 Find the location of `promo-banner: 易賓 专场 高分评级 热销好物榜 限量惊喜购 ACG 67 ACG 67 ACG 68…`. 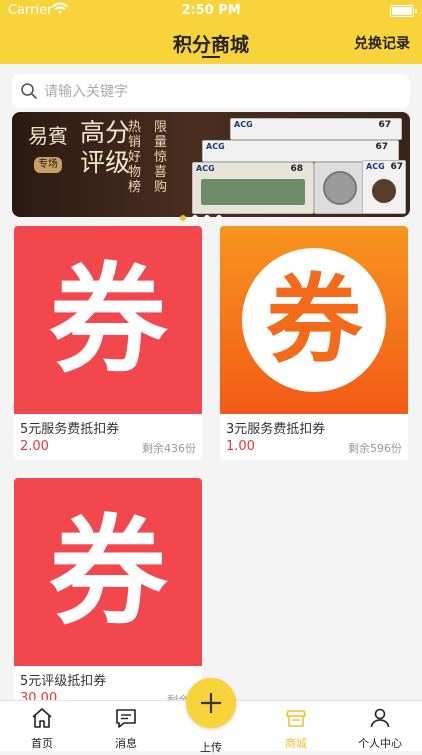

promo-banner: 易賓 专场 高分评级 热销好物榜 限量惊喜购 ACG 67 ACG 67 ACG 68… is located at coordinates (211, 164).